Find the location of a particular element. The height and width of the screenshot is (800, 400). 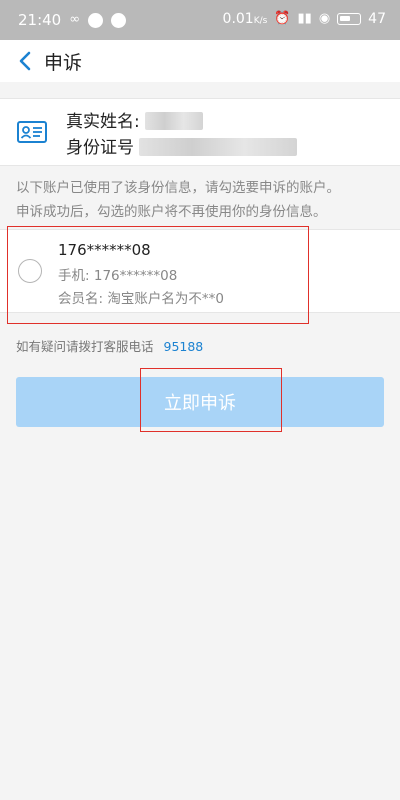

account-radio is located at coordinates (30, 271).